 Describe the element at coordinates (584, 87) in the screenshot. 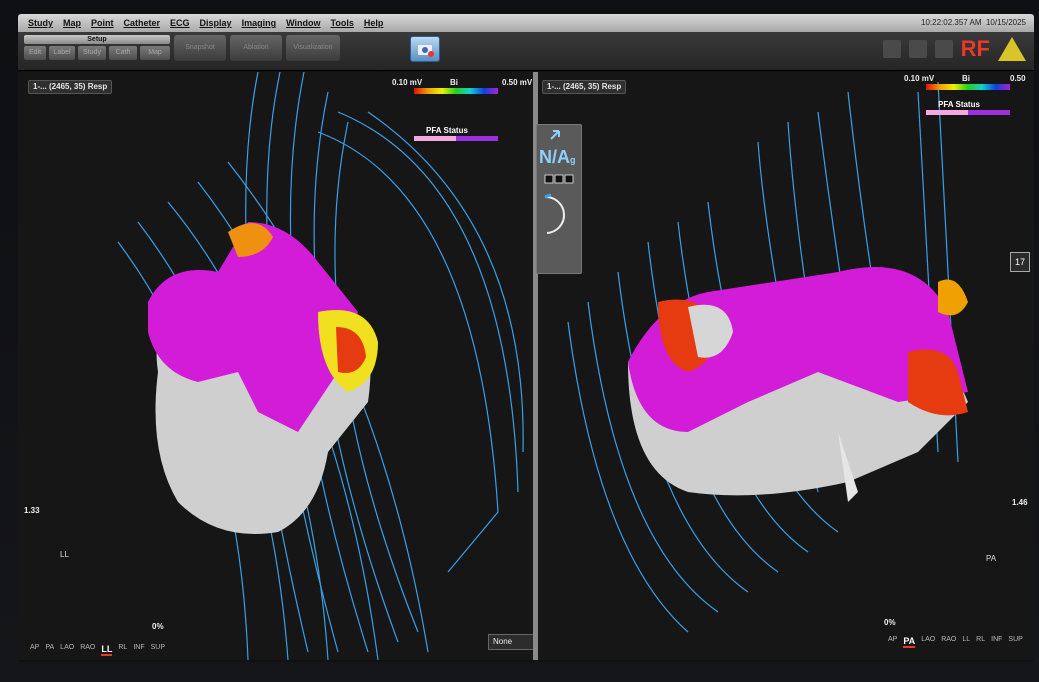

I see `map-selector-dropdown-right: 1-... (2465, 35) Resp` at that location.